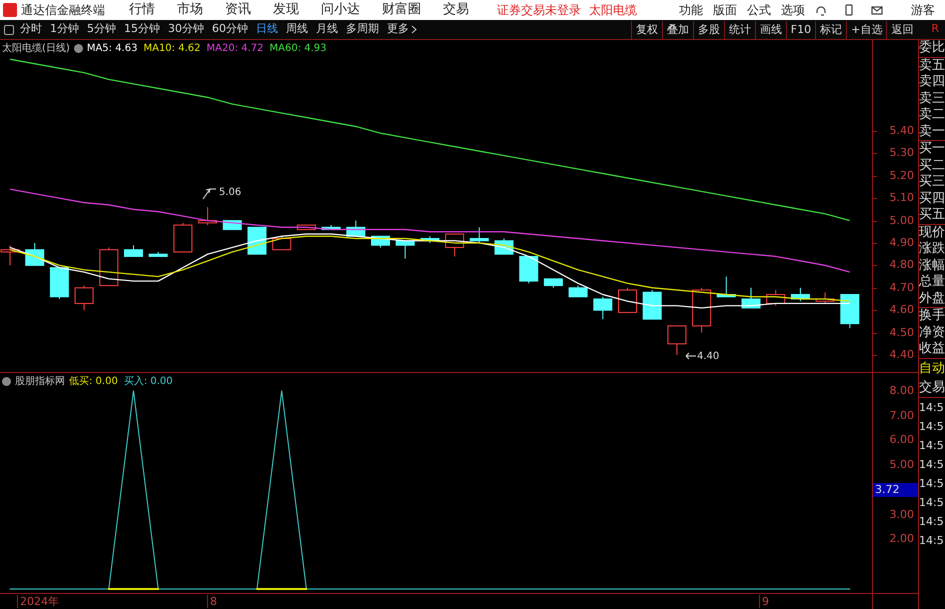 The width and height of the screenshot is (945, 609). I want to click on indicator-tick-label: 8.00, so click(902, 390).